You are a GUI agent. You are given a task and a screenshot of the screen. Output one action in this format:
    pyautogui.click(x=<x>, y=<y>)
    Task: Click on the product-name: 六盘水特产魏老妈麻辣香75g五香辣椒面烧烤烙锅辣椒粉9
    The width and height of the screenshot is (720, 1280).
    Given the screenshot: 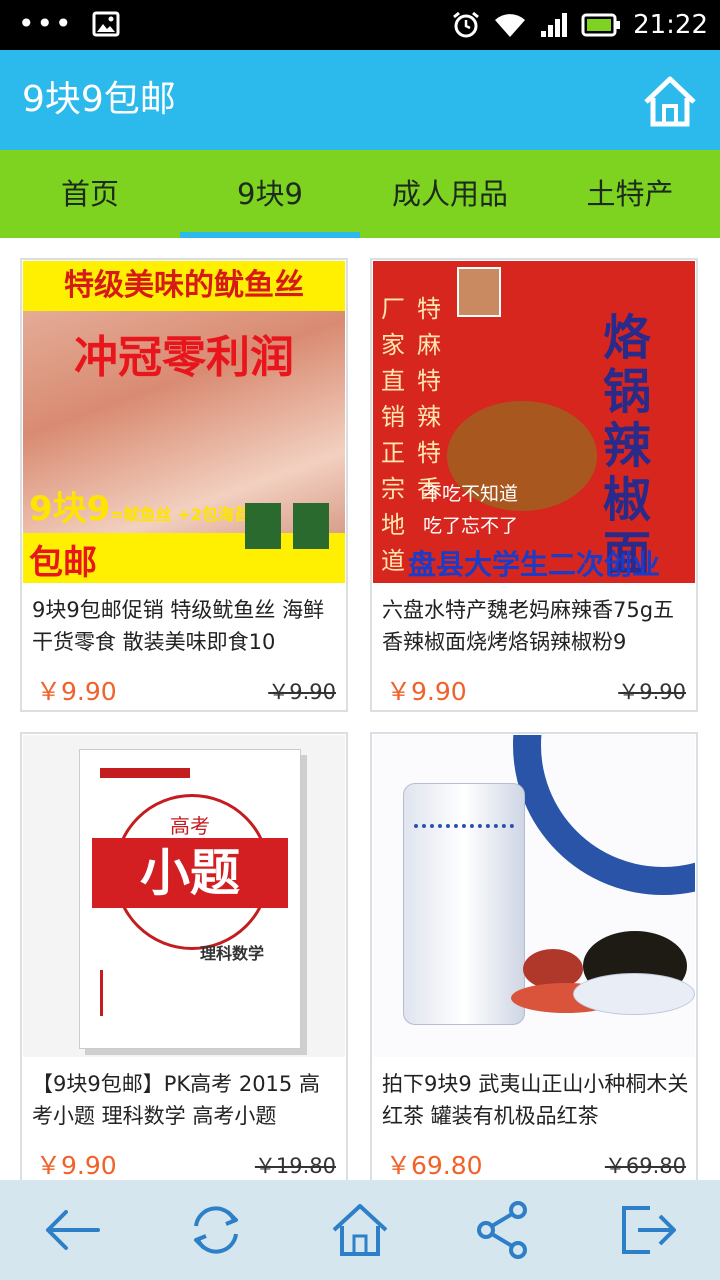 What is the action you would take?
    pyautogui.click(x=536, y=626)
    